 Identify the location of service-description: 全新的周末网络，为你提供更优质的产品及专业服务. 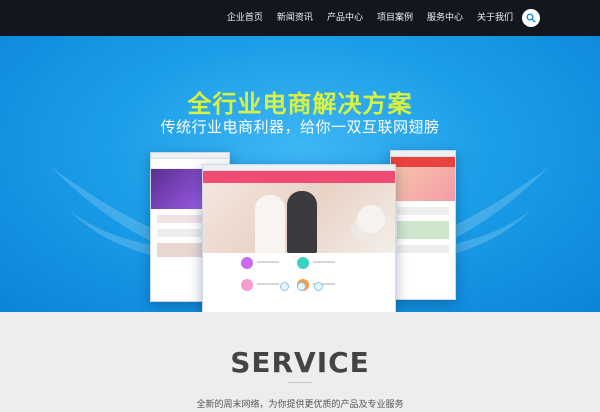
(300, 405).